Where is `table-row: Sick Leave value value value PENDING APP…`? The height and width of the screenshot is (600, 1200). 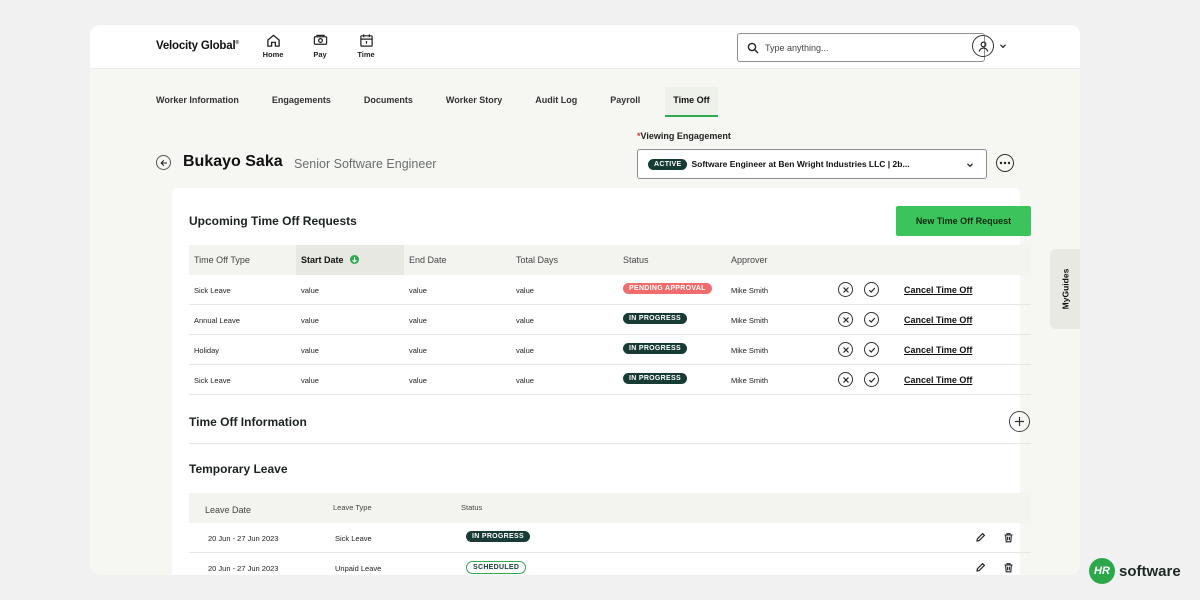
table-row: Sick Leave value value value PENDING APP… is located at coordinates (610, 290).